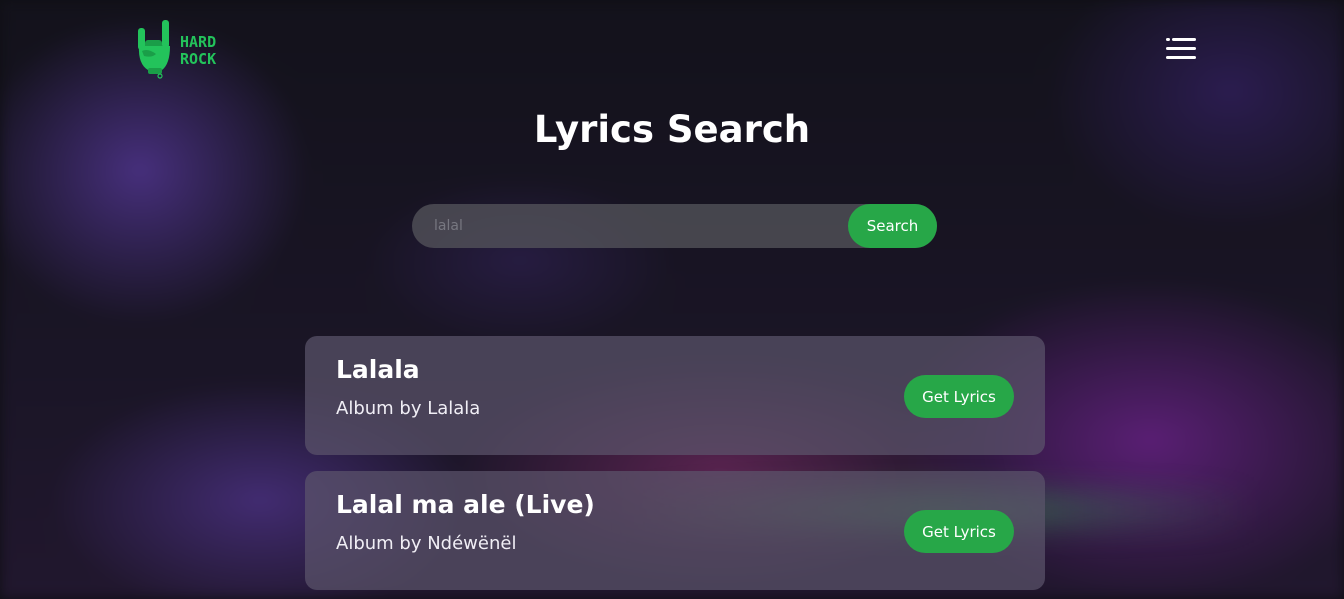 The image size is (1344, 599). Describe the element at coordinates (1181, 49) in the screenshot. I see `hamburger-menu-icon` at that location.